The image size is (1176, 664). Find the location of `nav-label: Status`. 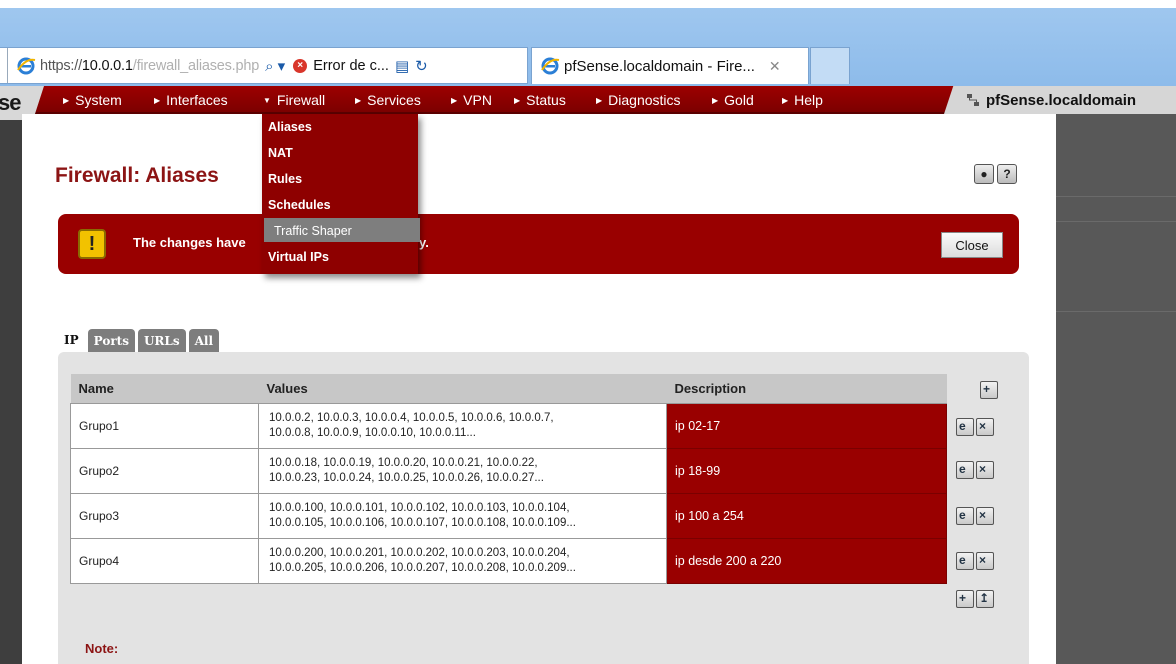

nav-label: Status is located at coordinates (546, 100).